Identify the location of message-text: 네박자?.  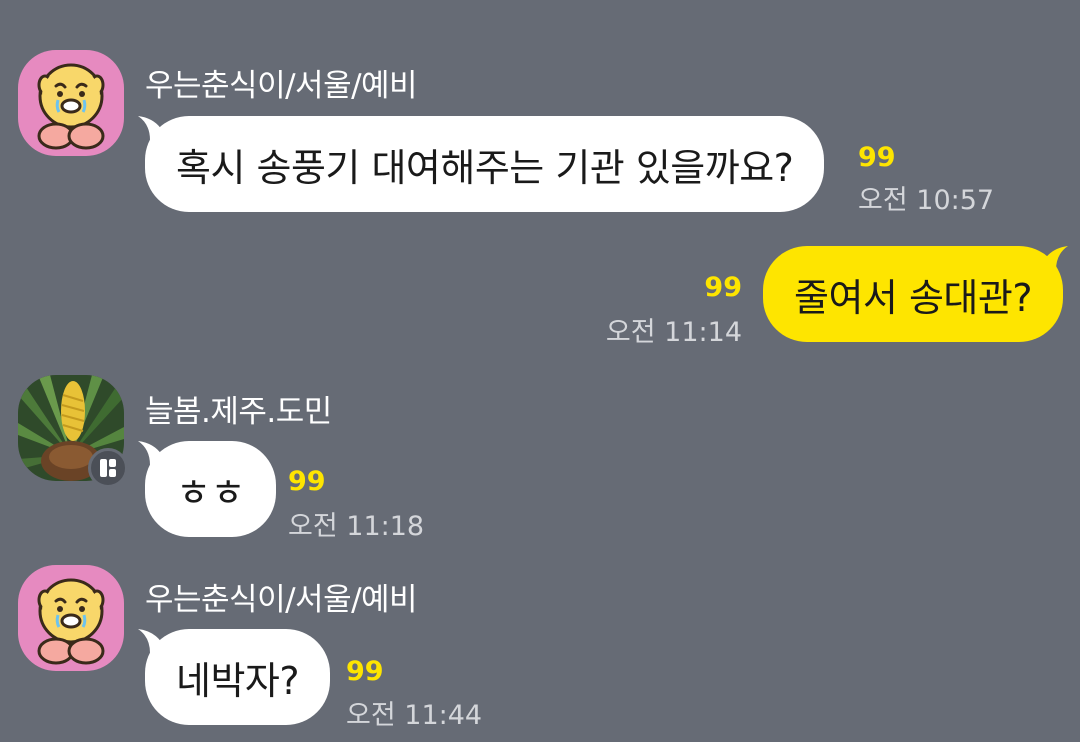
(238, 680).